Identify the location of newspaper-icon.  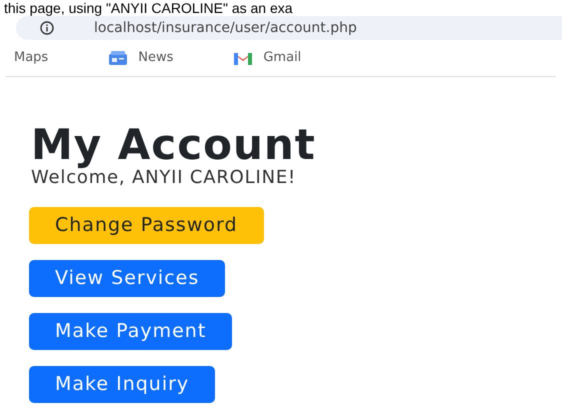
(118, 58).